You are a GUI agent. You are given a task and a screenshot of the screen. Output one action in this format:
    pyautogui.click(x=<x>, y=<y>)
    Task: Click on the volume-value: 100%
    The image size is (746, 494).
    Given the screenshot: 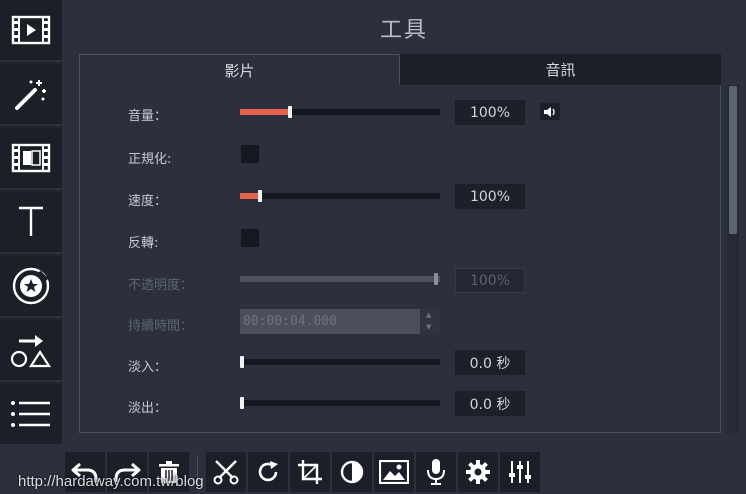 What is the action you would take?
    pyautogui.click(x=490, y=112)
    